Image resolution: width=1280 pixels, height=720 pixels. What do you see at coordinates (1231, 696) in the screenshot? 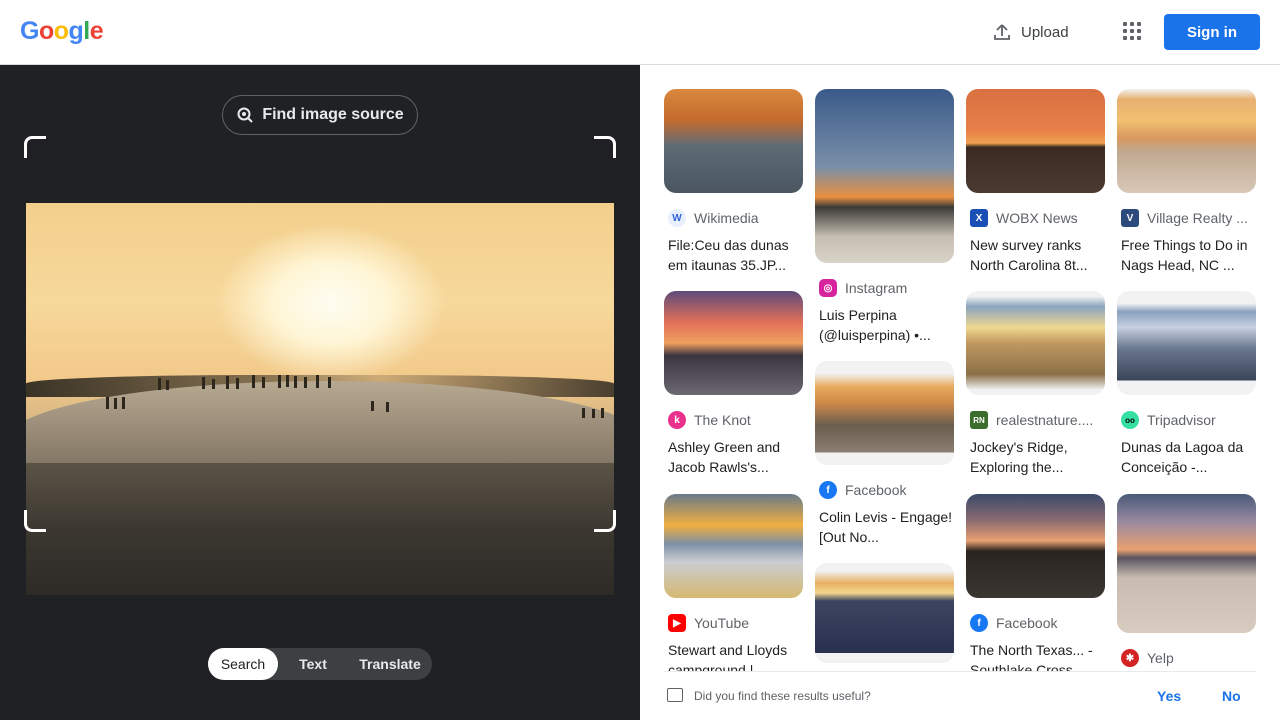
I see `feedback-no-button: No` at bounding box center [1231, 696].